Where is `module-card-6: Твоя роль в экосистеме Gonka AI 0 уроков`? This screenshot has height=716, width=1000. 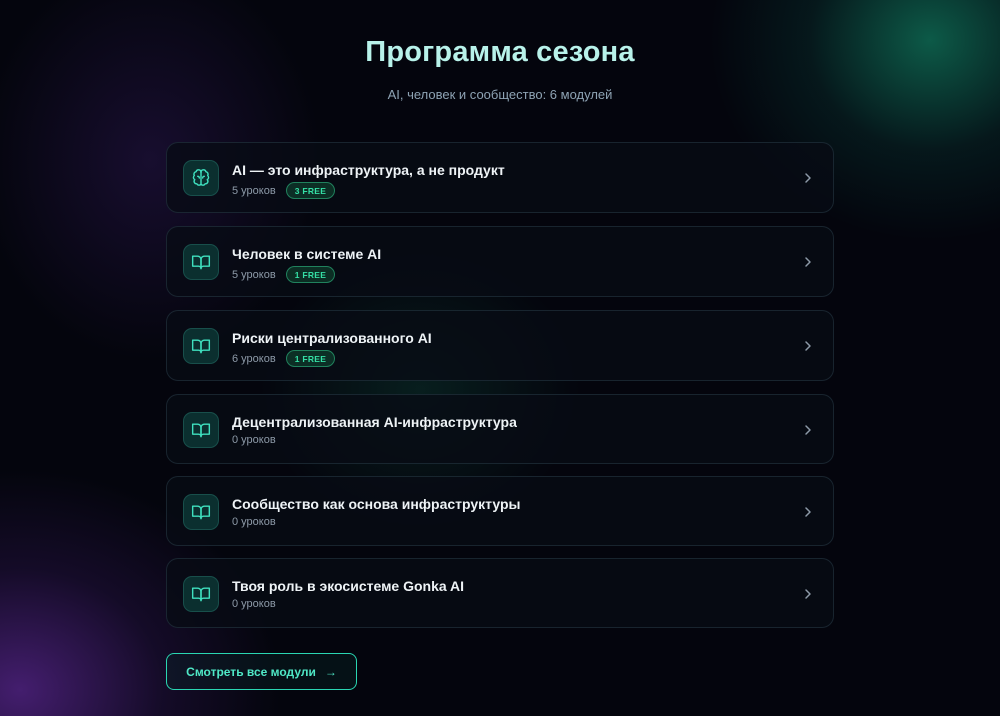 module-card-6: Твоя роль в экосистеме Gonka AI 0 уроков is located at coordinates (500, 593).